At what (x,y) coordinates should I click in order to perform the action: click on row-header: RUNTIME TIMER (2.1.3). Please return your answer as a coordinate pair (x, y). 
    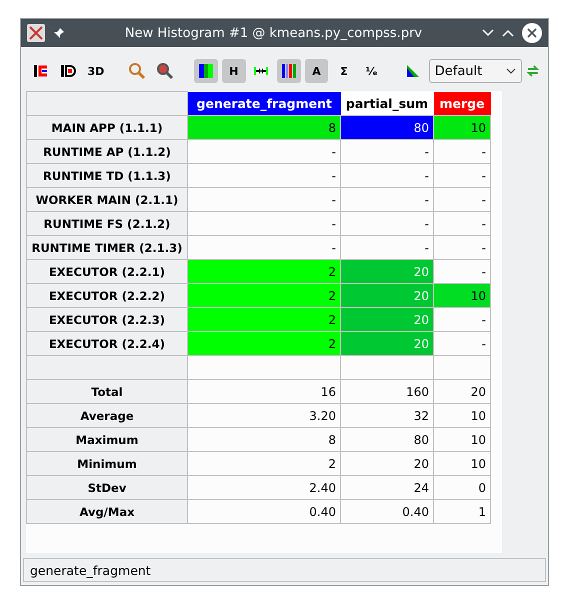
    Looking at the image, I should click on (107, 248).